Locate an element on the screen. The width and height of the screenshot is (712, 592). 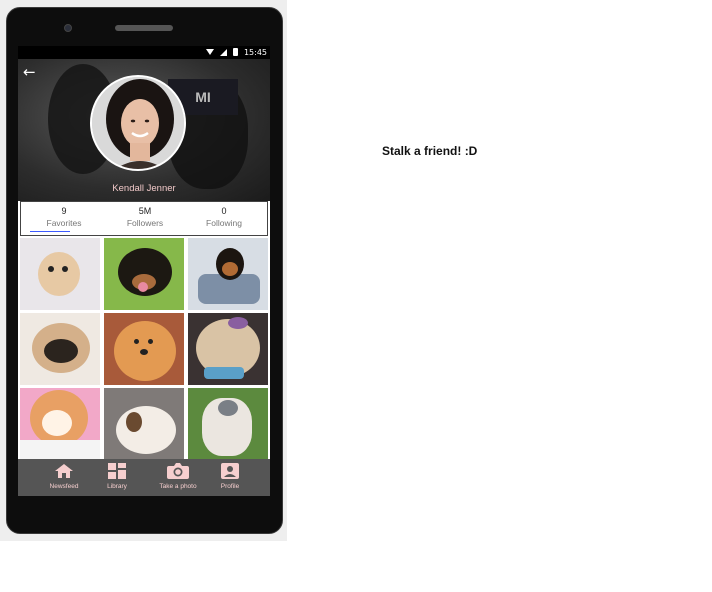
profile-header: MI ← Kendall Jenner is located at coordinates (144, 130).